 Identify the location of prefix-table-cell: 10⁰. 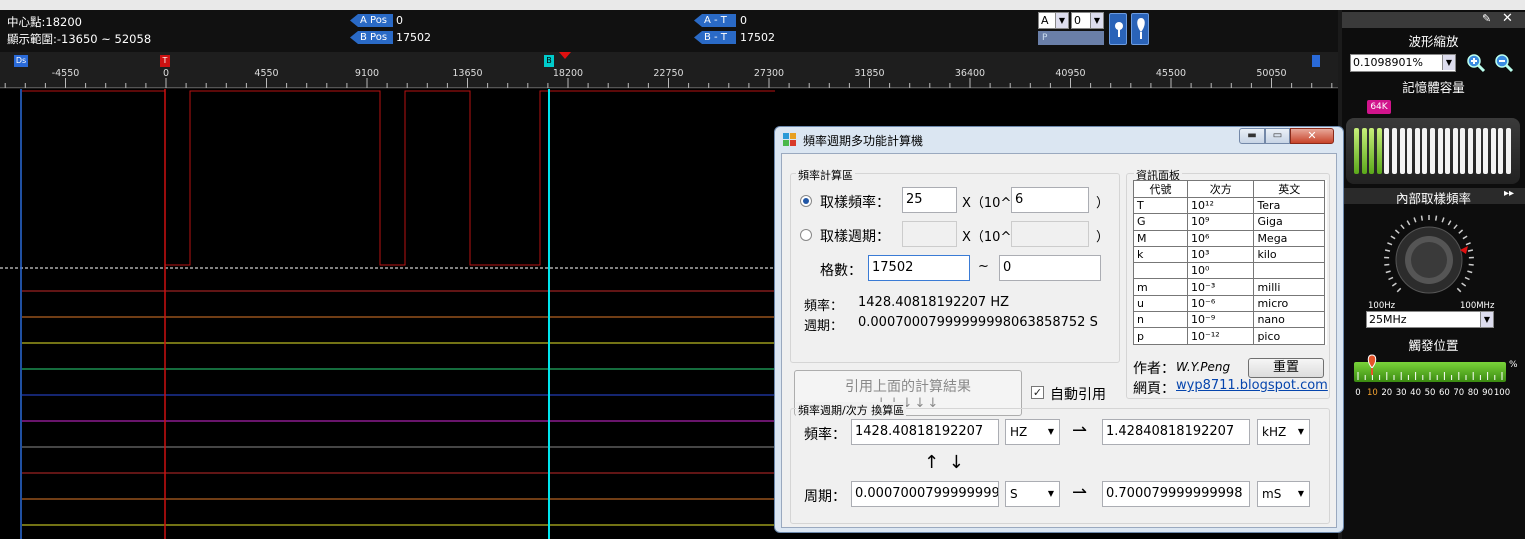
(1221, 271).